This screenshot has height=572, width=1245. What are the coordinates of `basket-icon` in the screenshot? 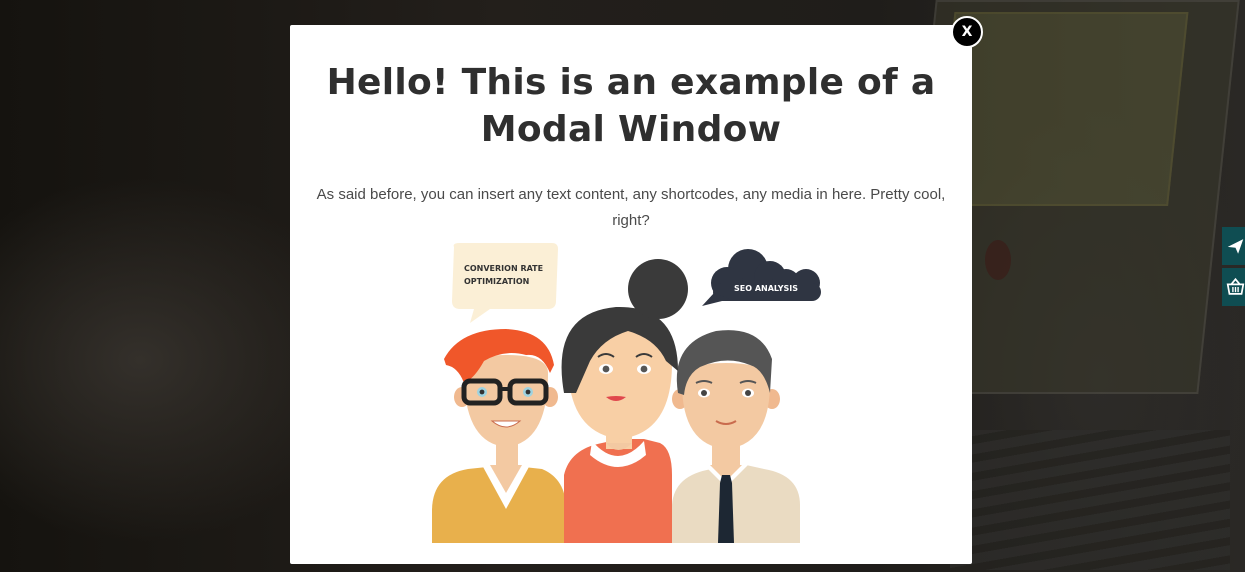 It's located at (1235, 286).